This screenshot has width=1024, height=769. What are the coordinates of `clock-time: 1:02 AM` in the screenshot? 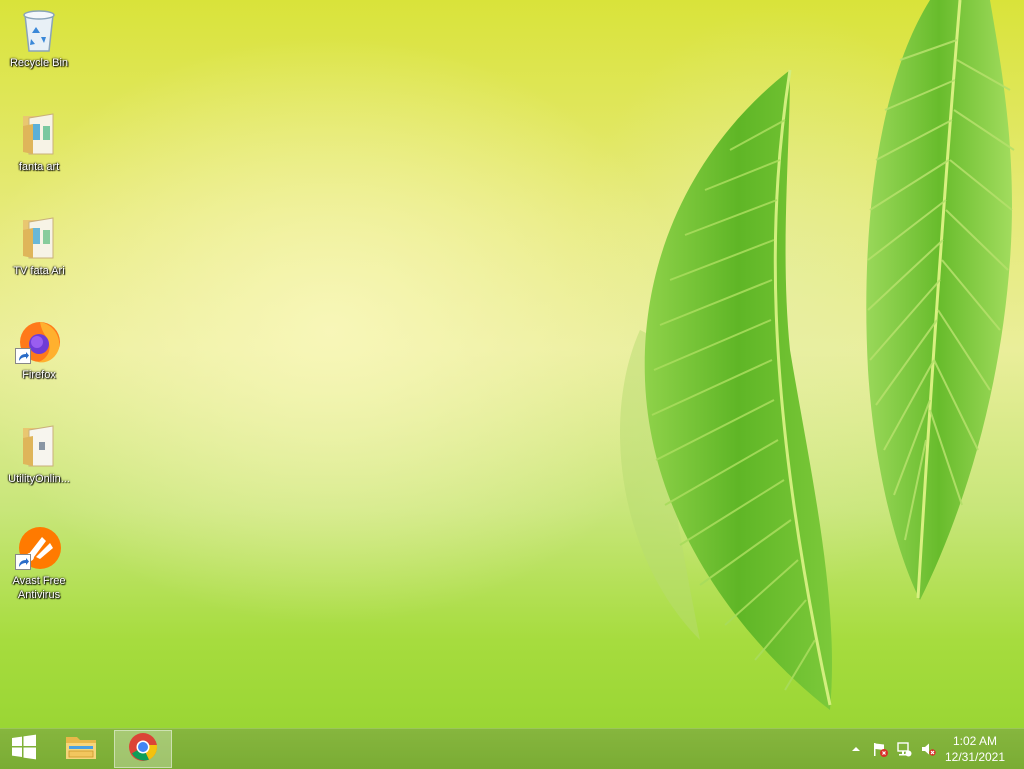 It's located at (975, 741).